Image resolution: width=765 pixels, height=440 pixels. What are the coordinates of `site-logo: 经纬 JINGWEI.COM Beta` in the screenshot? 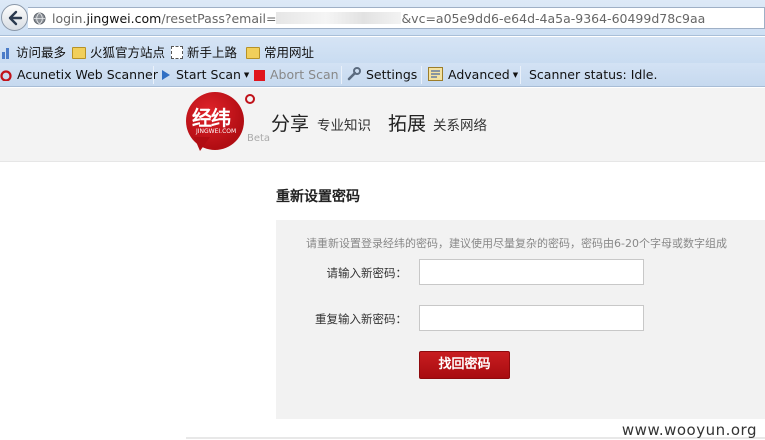 It's located at (228, 123).